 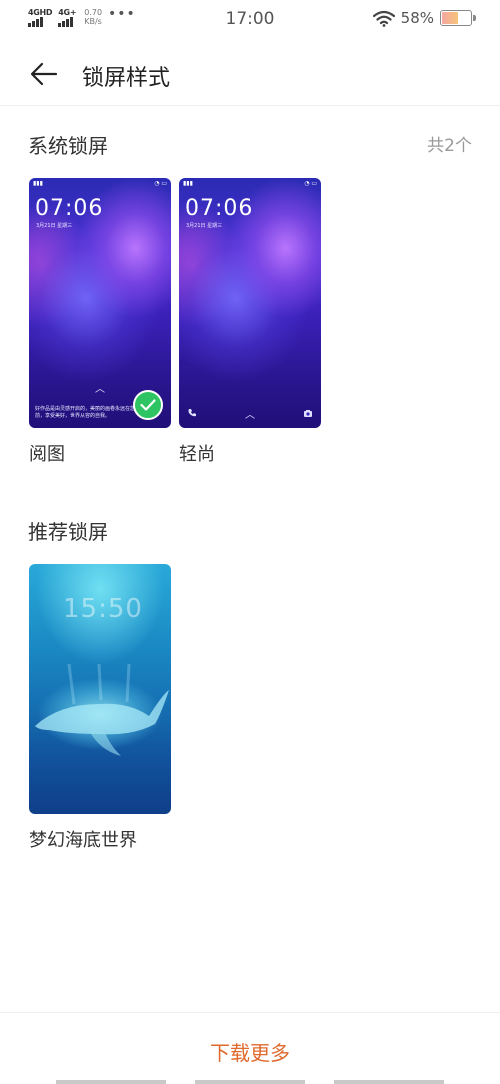 I want to click on lockscreen-thumb-dream-sea: 15:50, so click(x=100, y=689).